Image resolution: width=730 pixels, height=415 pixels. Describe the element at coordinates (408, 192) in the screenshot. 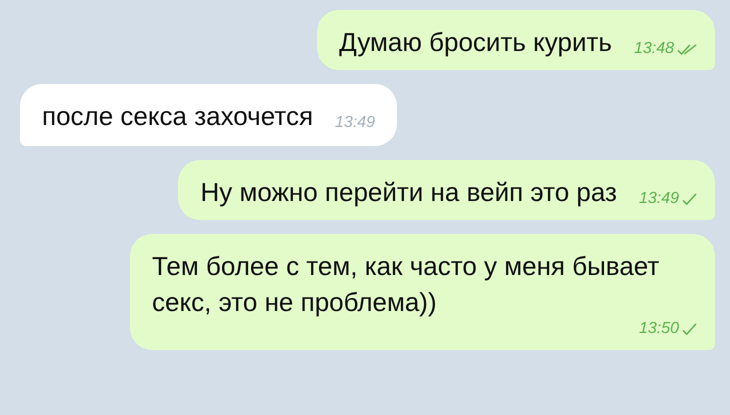

I see `message-text: Ну можно перейти на вейп это раз` at that location.